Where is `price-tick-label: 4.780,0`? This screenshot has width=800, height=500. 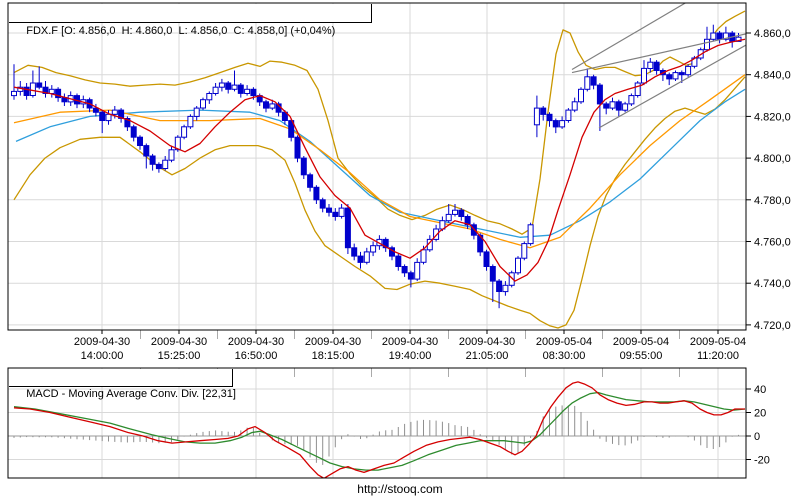 price-tick-label: 4.780,0 is located at coordinates (772, 201).